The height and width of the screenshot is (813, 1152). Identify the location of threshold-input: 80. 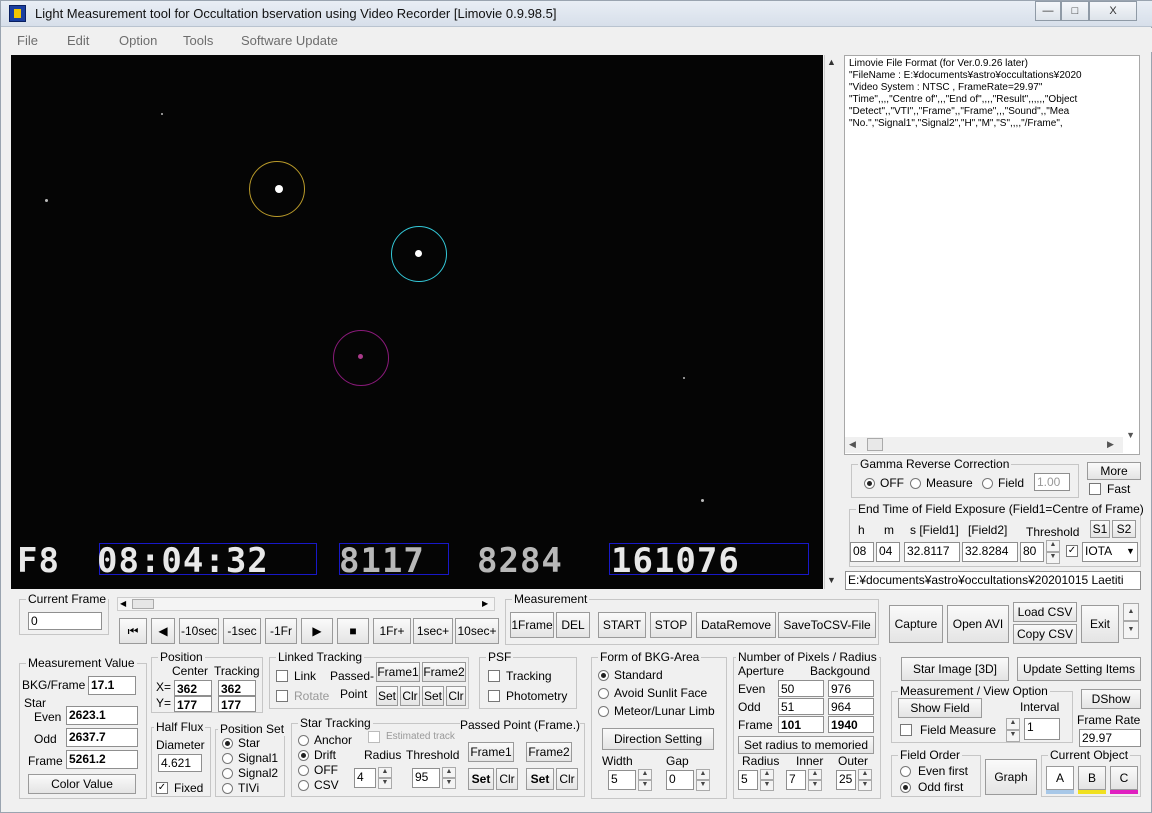
(1032, 552).